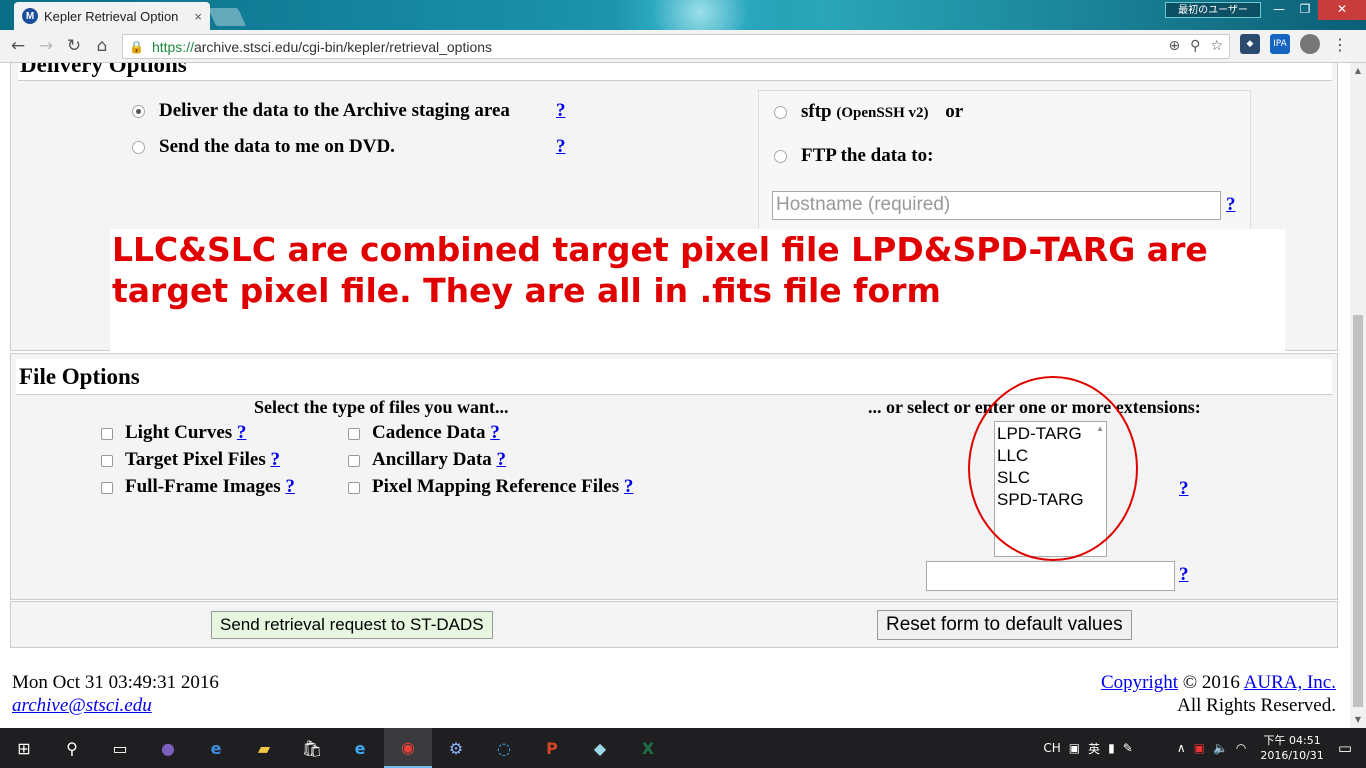 The height and width of the screenshot is (768, 1366). What do you see at coordinates (1358, 71) in the screenshot?
I see `scroll-up-icon: ▲` at bounding box center [1358, 71].